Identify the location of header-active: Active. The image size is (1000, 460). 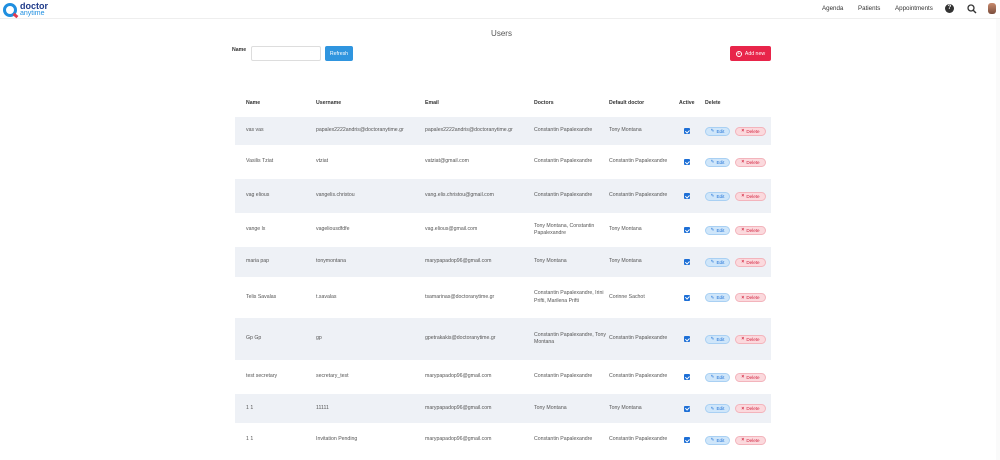
(687, 103).